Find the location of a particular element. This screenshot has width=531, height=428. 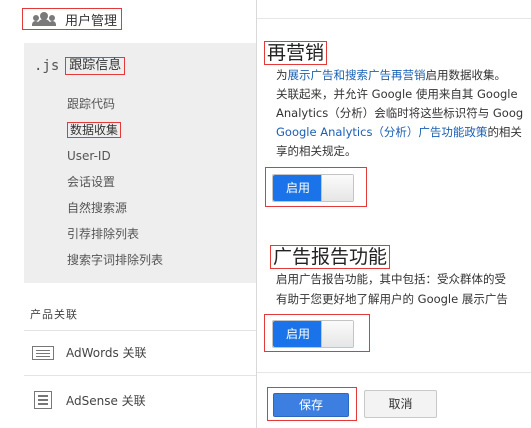

sub-item-tracking-code: 跟踪代码 is located at coordinates (115, 104).